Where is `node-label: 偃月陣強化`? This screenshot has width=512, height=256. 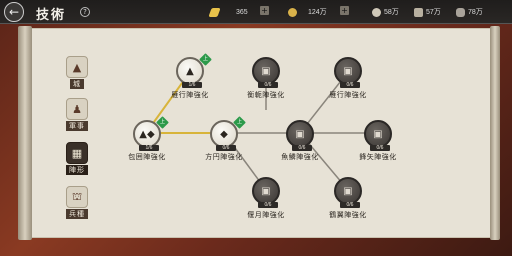 node-label: 偃月陣強化 is located at coordinates (266, 215).